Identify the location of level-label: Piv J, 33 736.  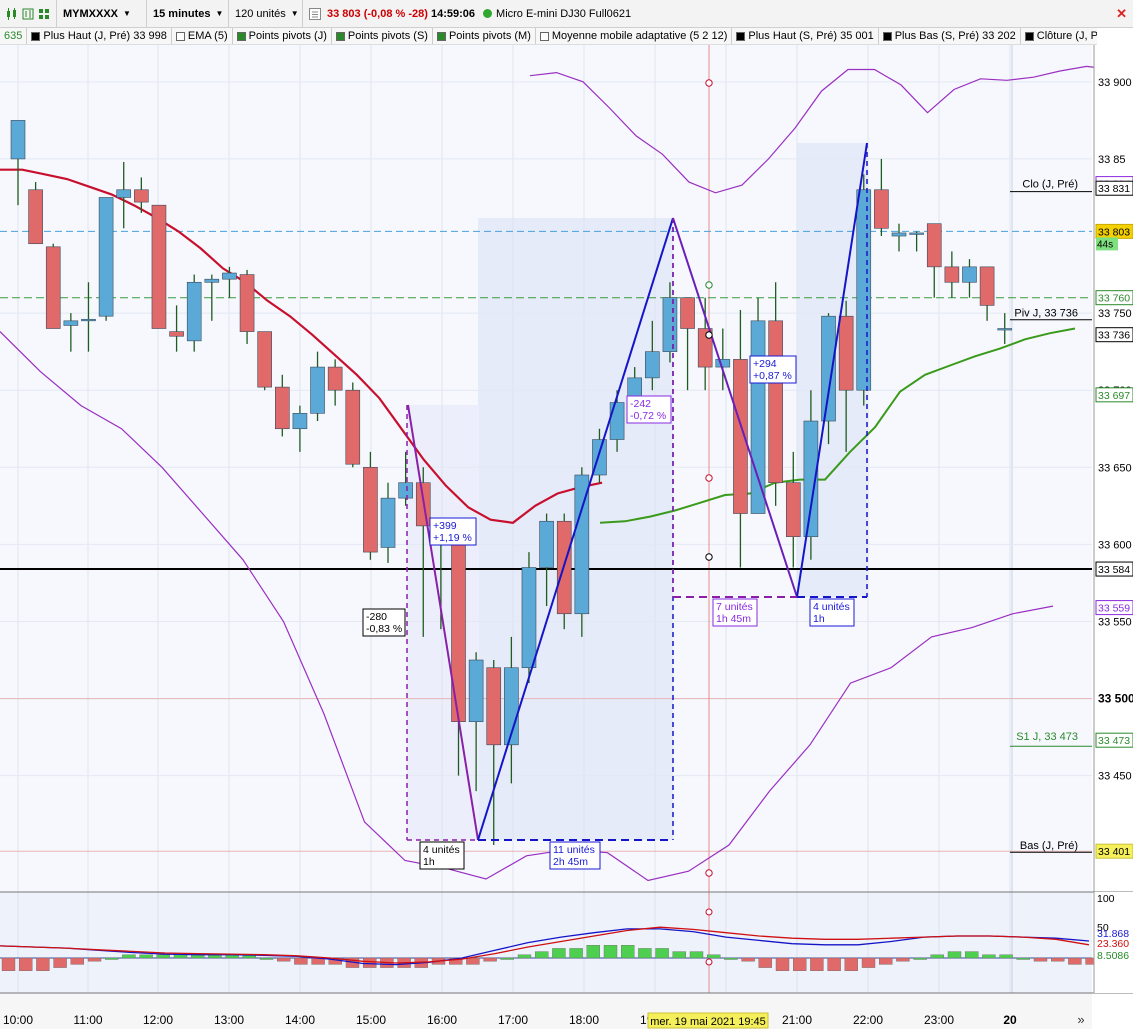
(1046, 314).